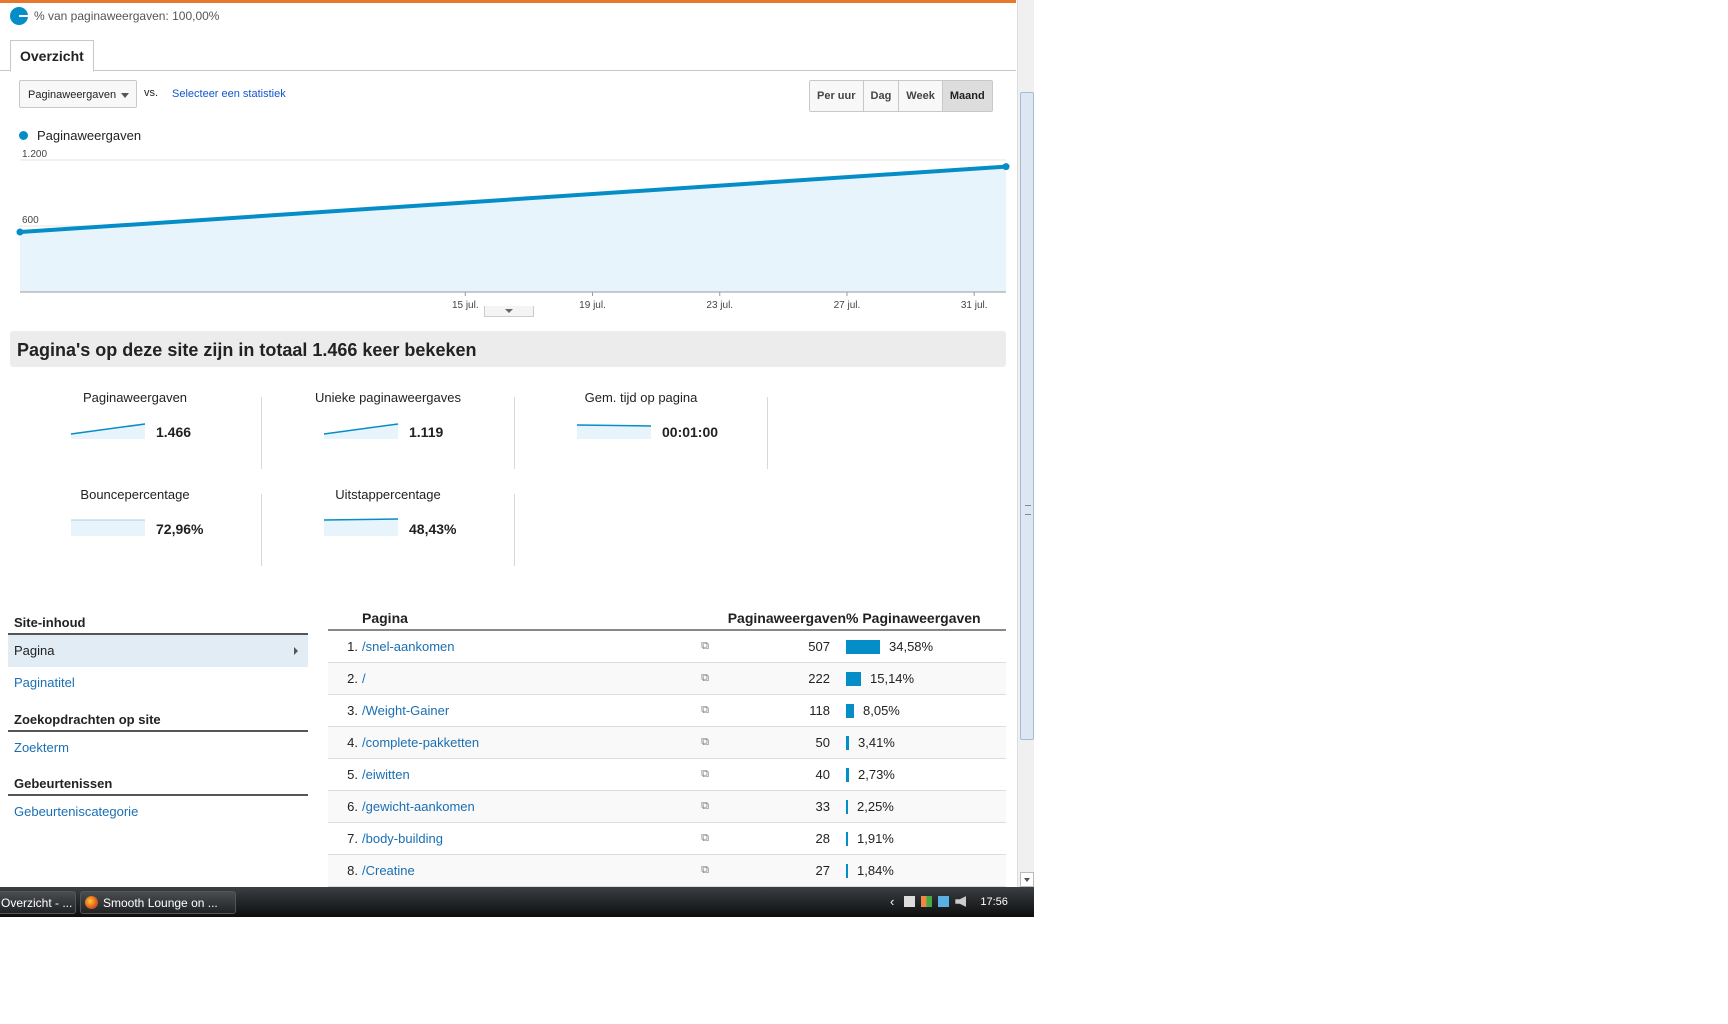 Image resolution: width=1728 pixels, height=1024 pixels. Describe the element at coordinates (1027, 879) in the screenshot. I see `scroll-down-button` at that location.